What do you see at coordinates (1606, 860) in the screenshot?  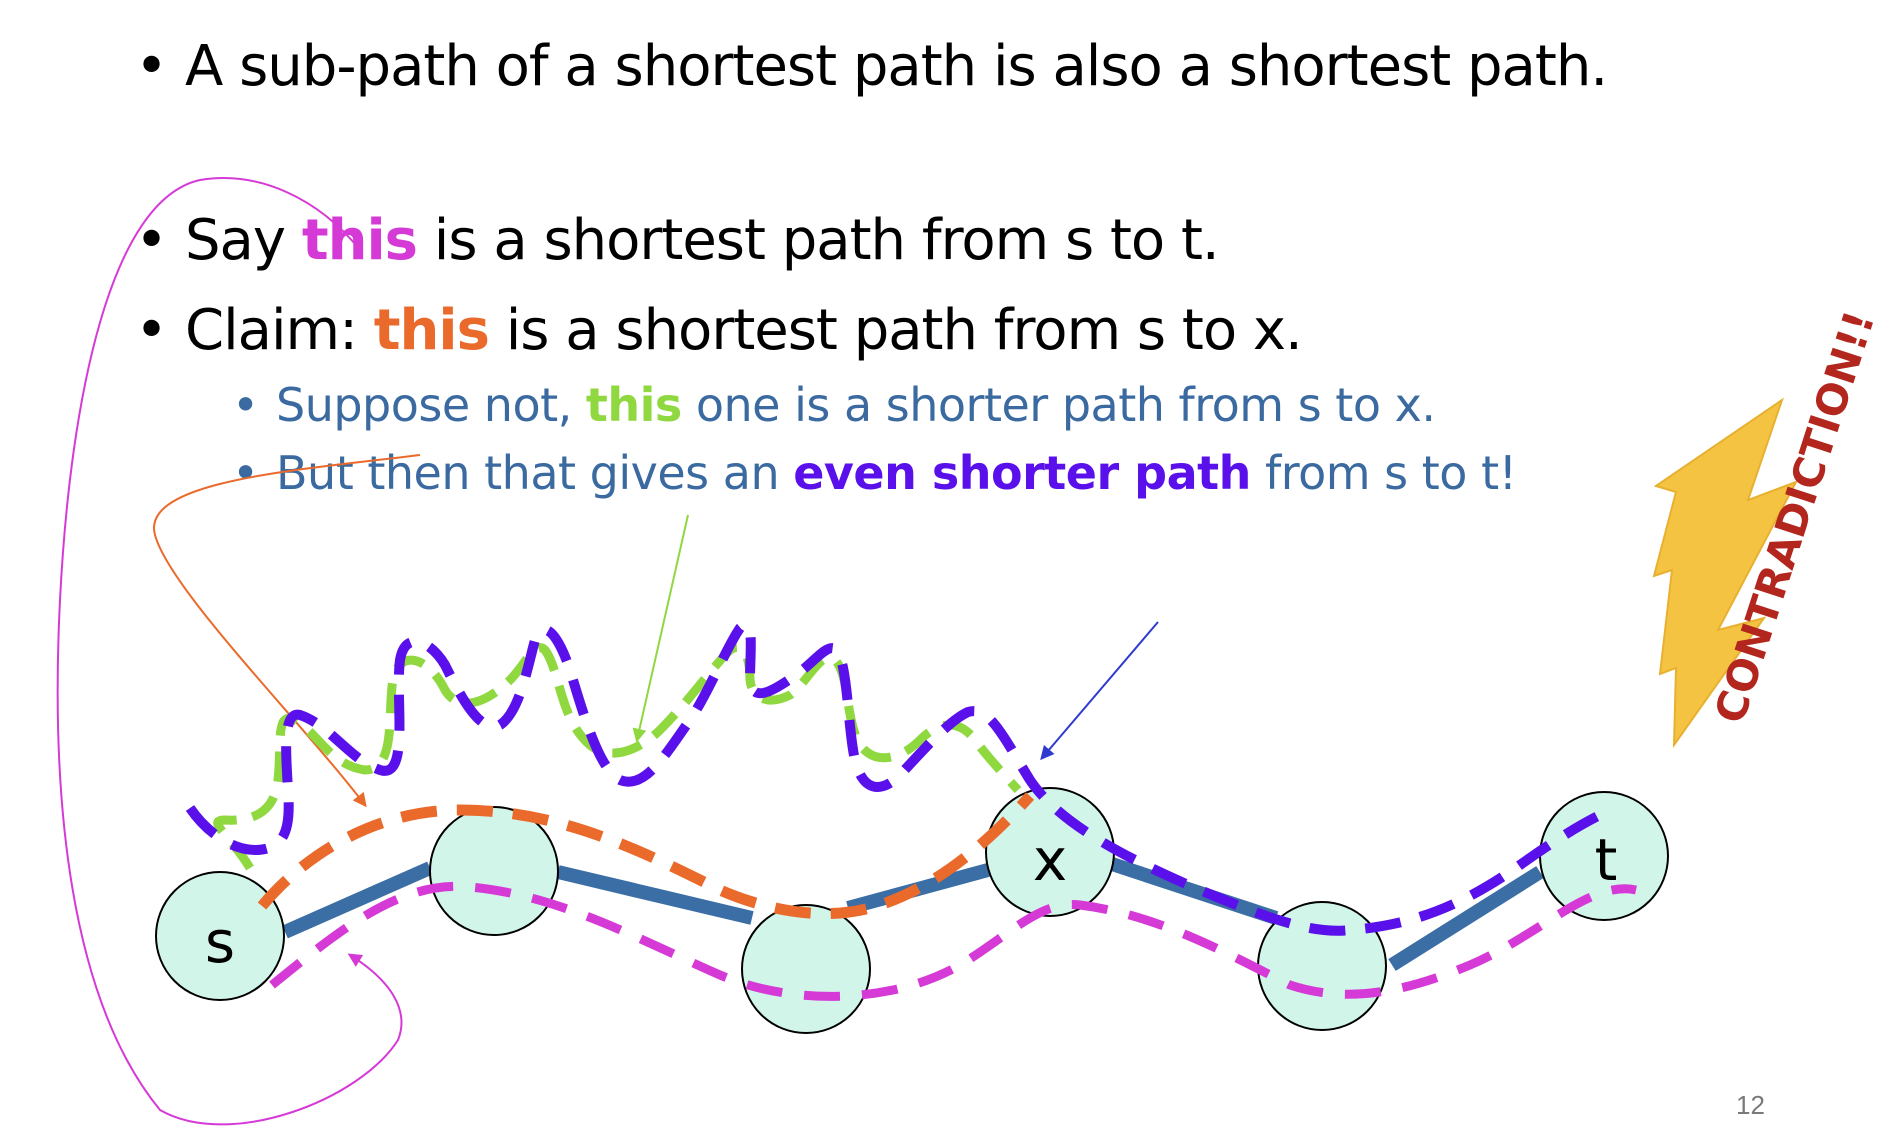 I see `node-t-label: t` at bounding box center [1606, 860].